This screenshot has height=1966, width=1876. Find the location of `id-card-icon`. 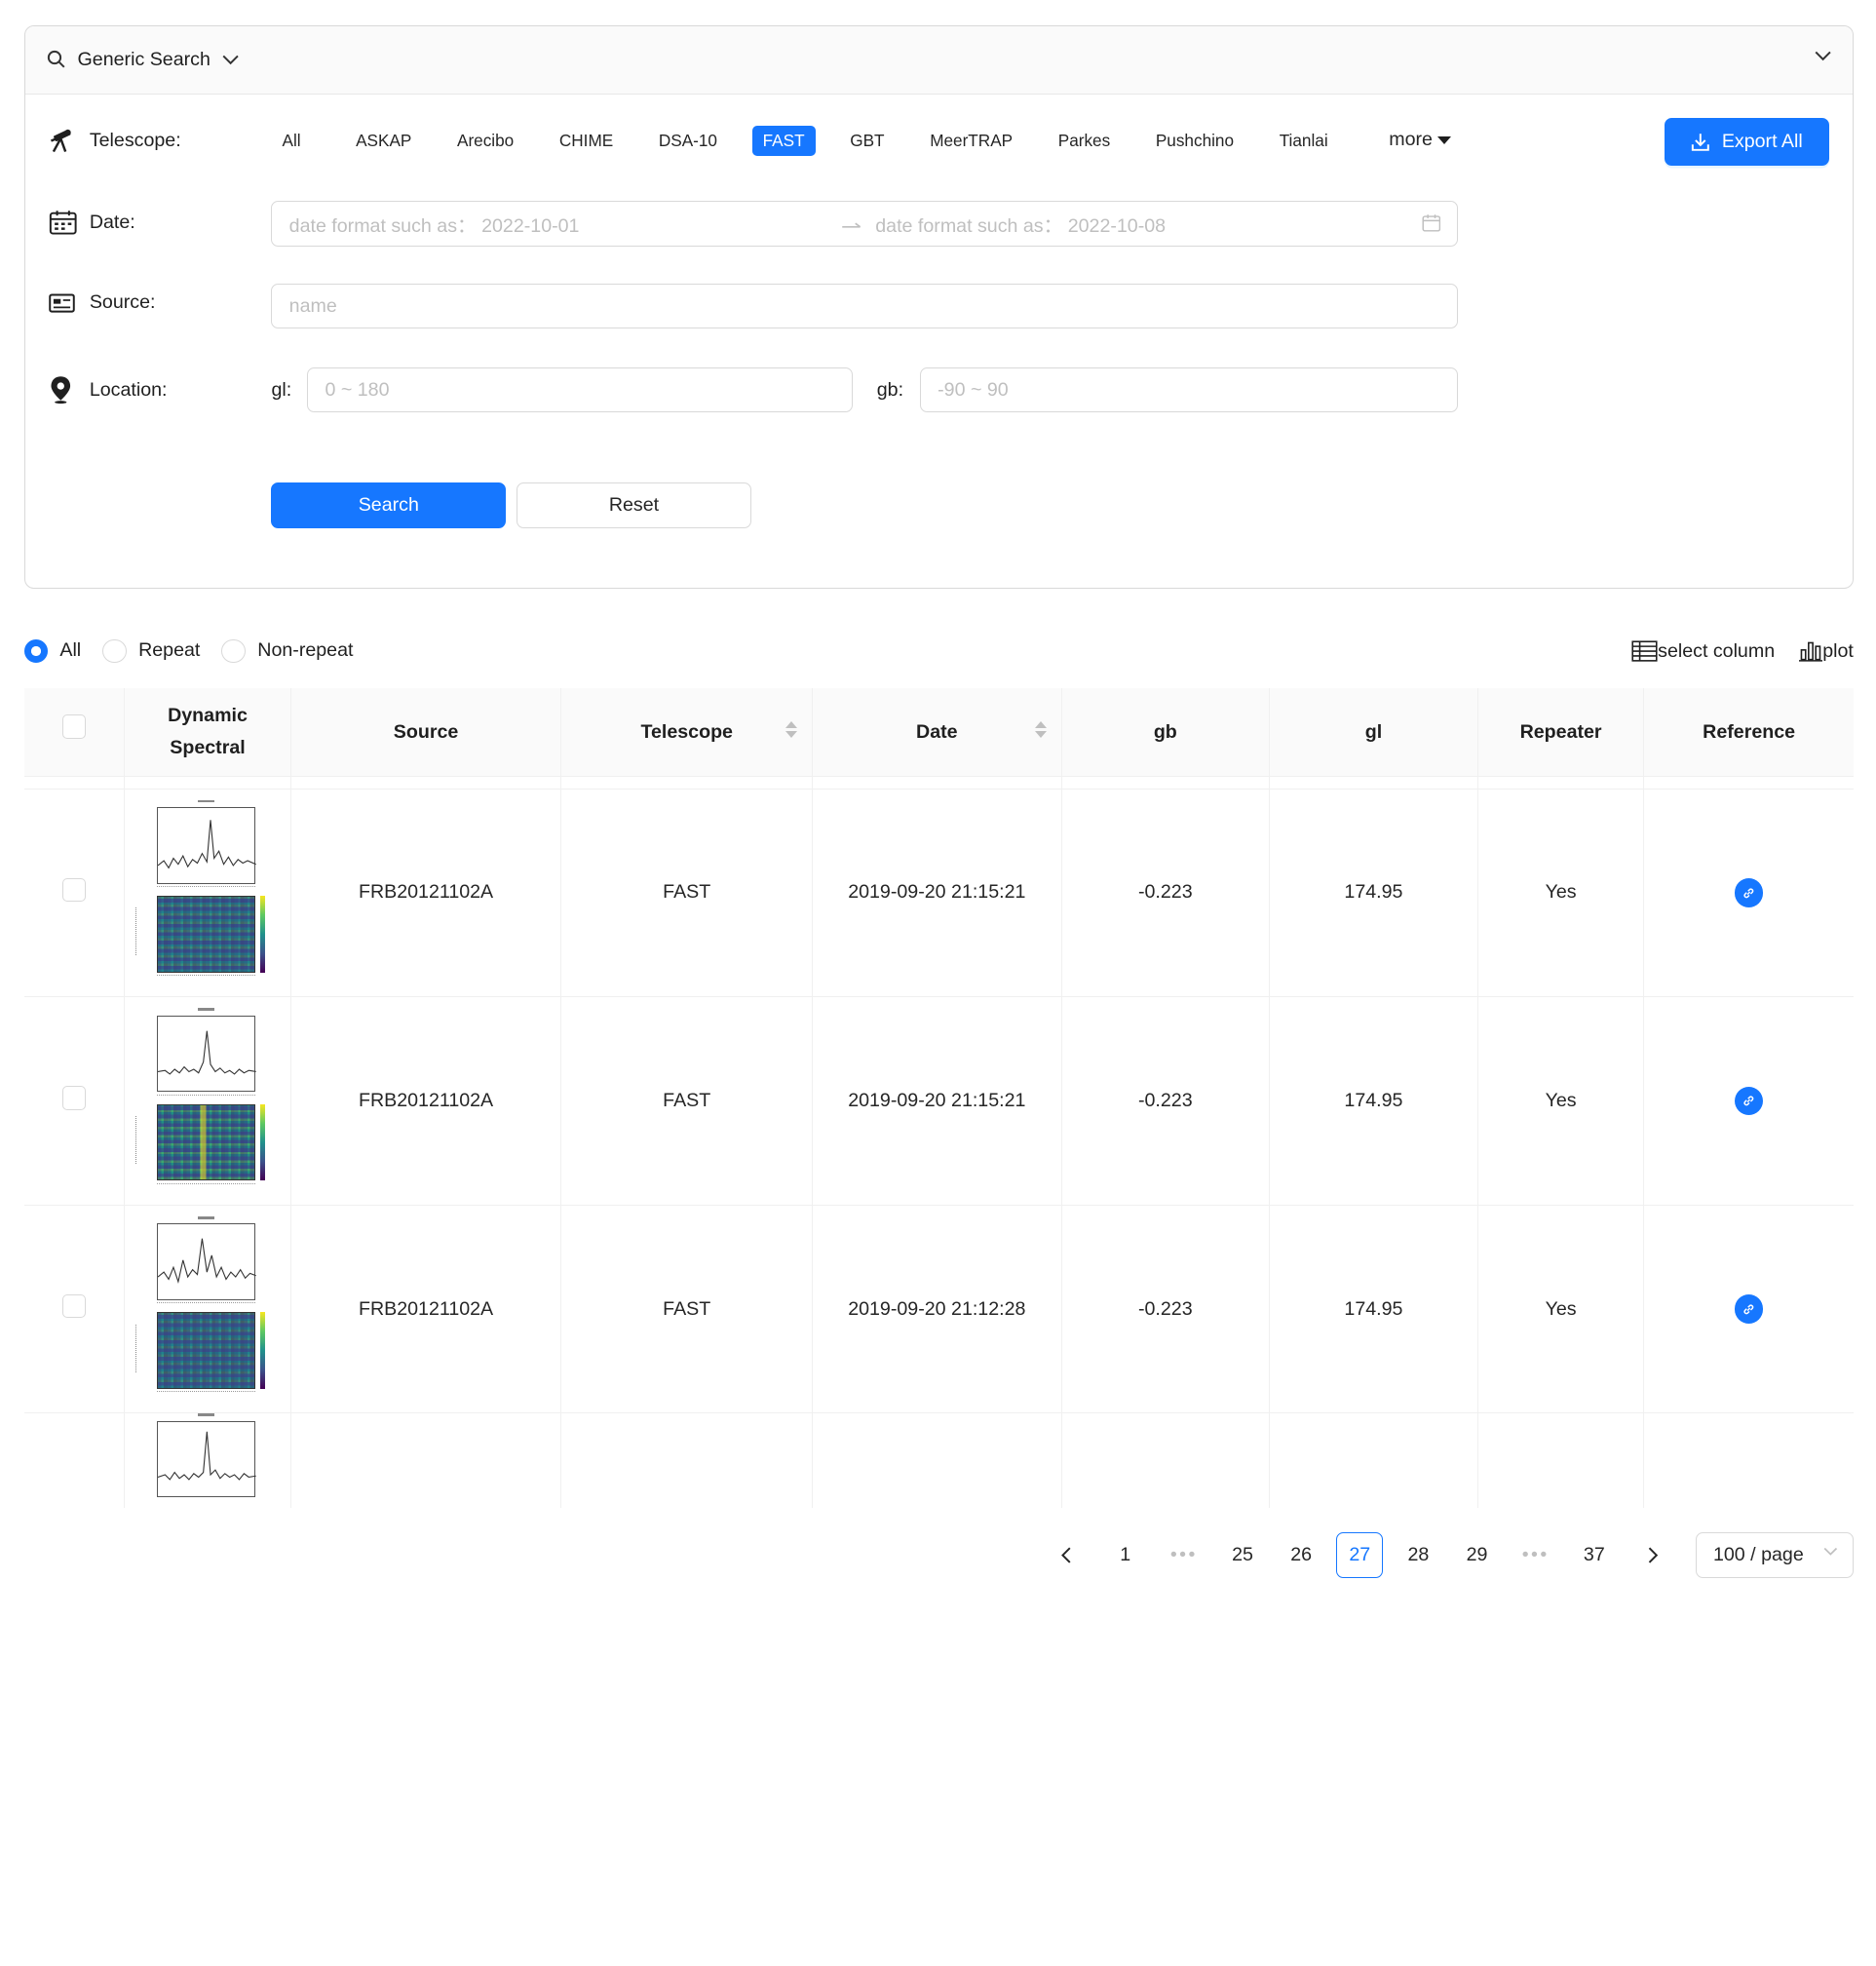

id-card-icon is located at coordinates (62, 303).